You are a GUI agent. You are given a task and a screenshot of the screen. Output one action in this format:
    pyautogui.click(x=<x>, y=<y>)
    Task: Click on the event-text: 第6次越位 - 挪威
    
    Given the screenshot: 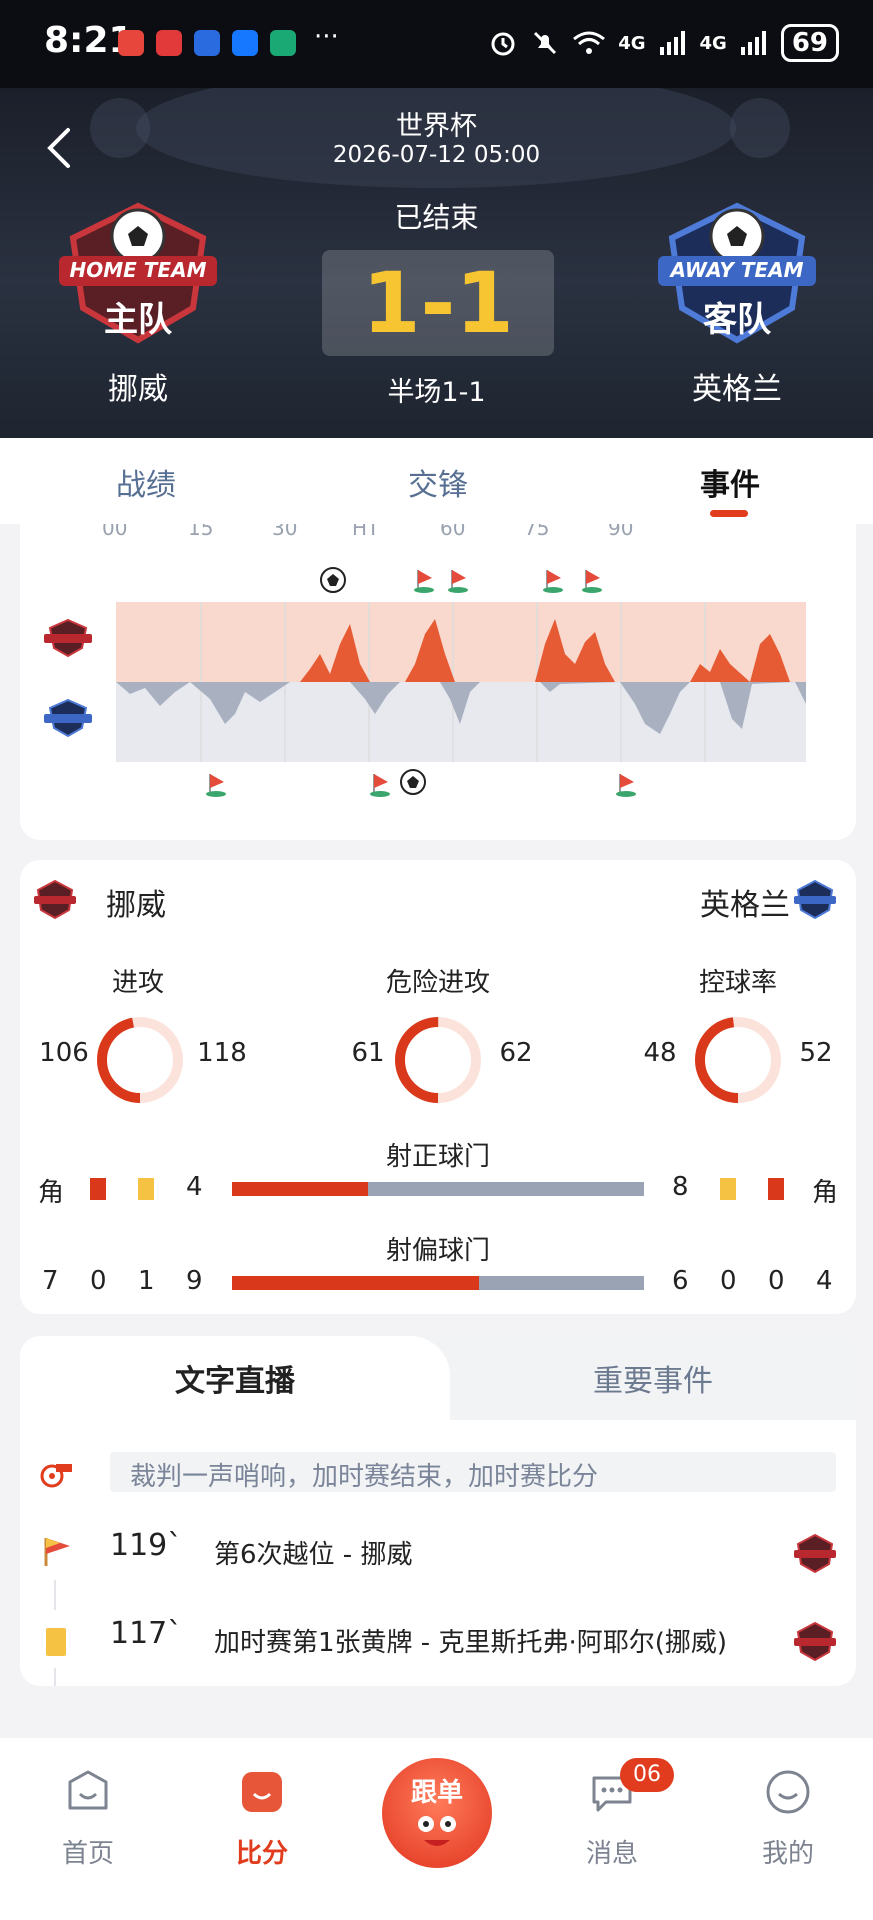 What is the action you would take?
    pyautogui.click(x=313, y=1555)
    